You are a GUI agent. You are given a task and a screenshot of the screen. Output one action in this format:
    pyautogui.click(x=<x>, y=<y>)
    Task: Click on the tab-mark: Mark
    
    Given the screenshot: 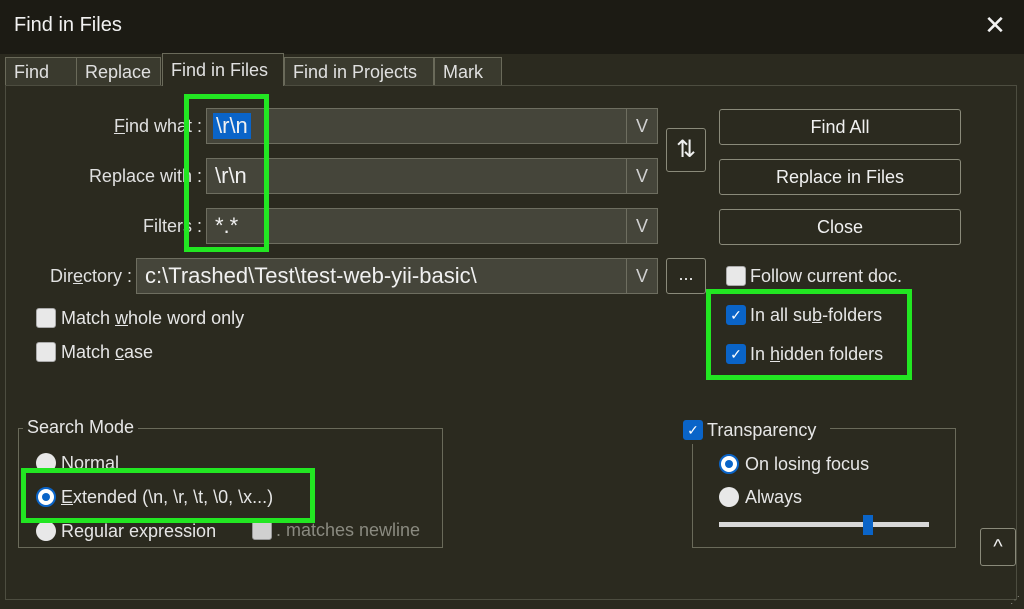 What is the action you would take?
    pyautogui.click(x=468, y=71)
    